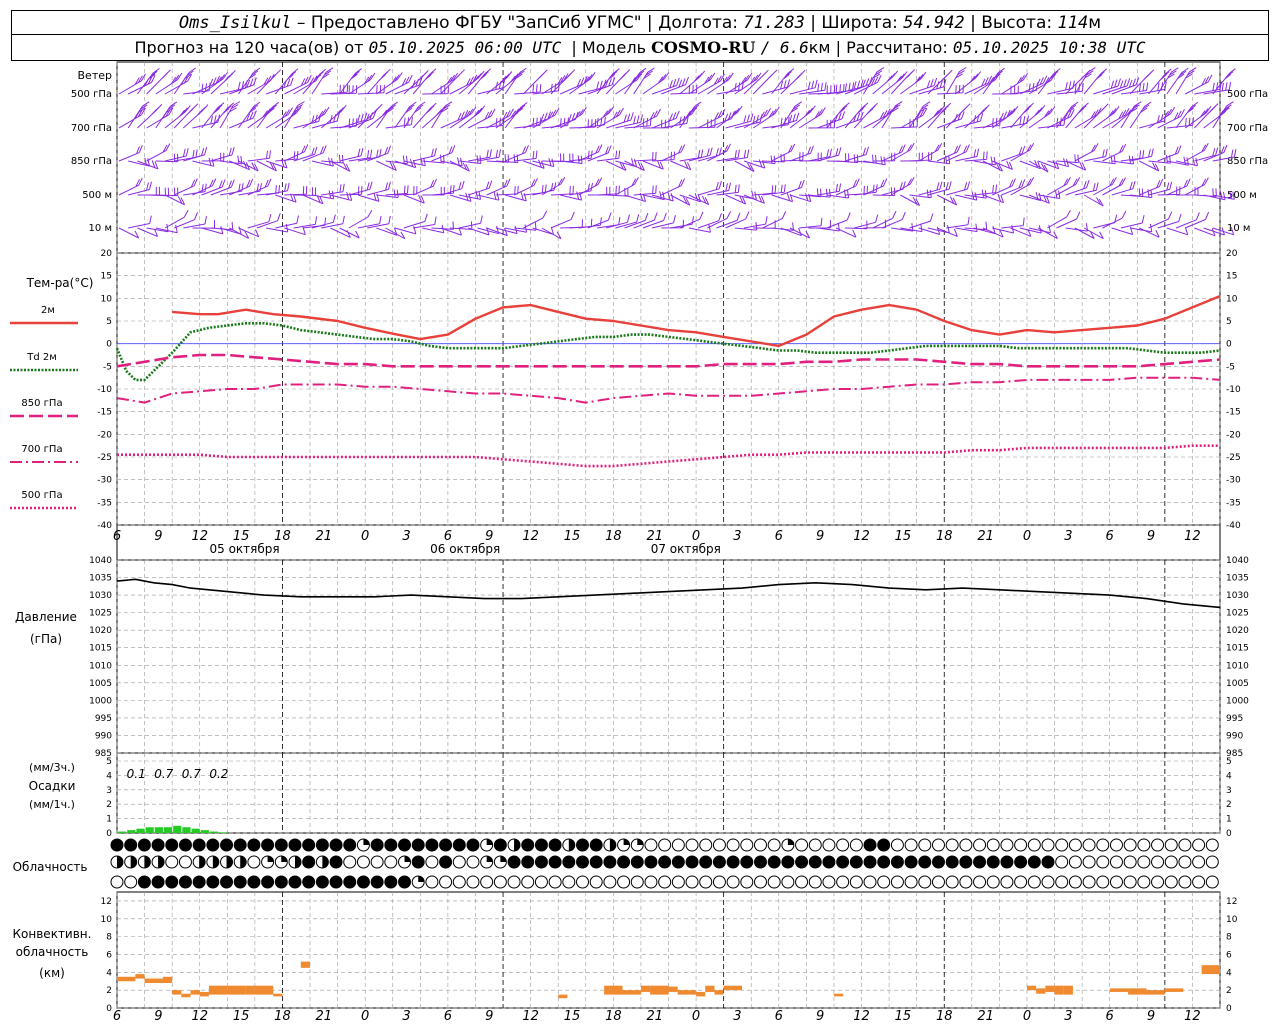 This screenshot has height=1024, width=1280. Describe the element at coordinates (218, 774) in the screenshot. I see `precip-3h-total: 0.2` at that location.